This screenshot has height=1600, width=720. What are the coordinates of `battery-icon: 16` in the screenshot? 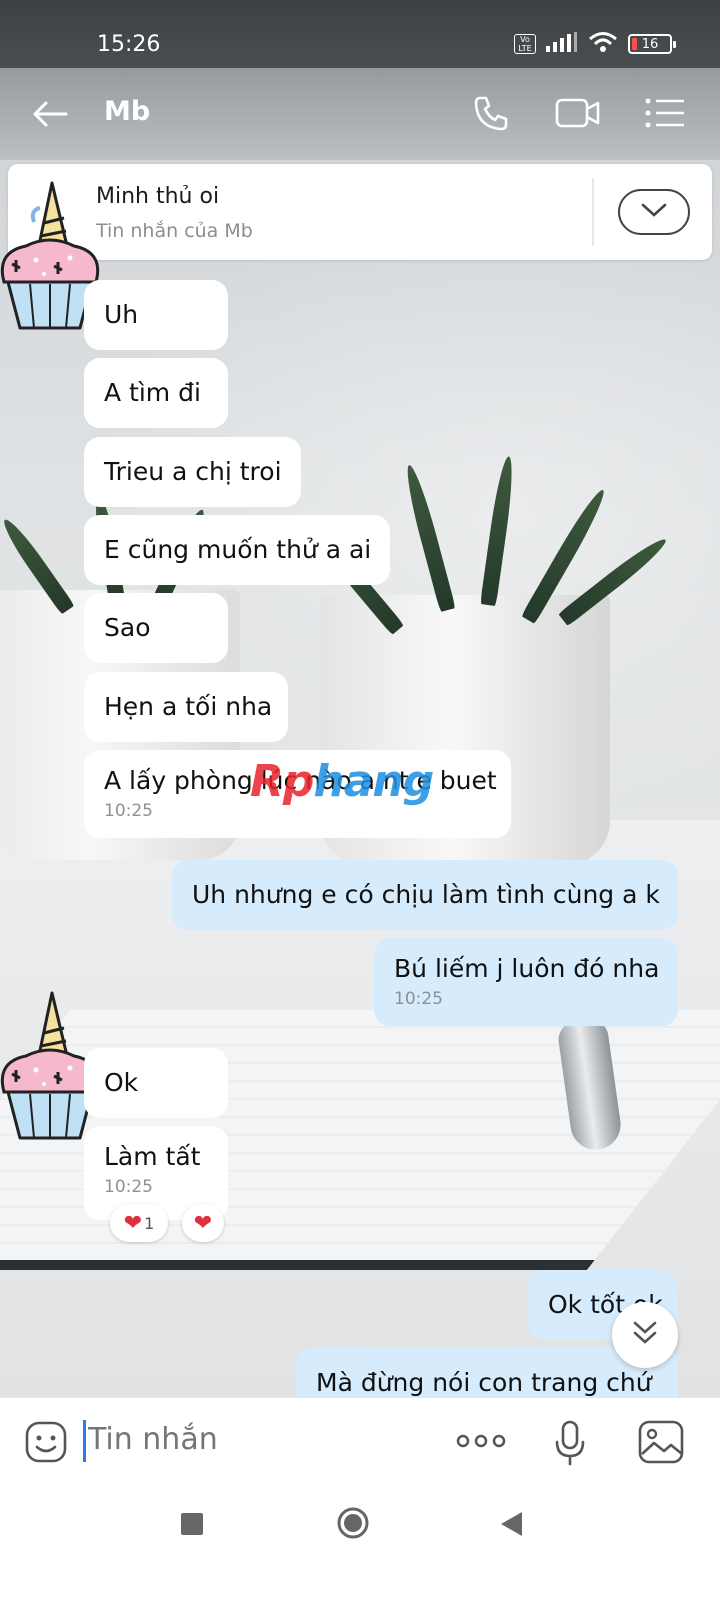 It's located at (652, 44).